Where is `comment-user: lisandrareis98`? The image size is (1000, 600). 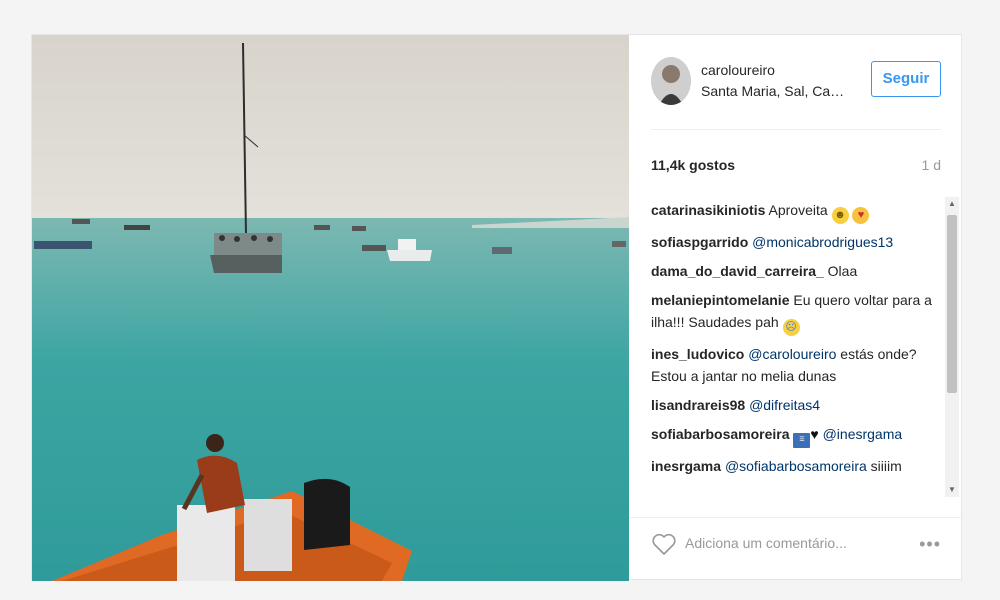
comment-user: lisandrareis98 is located at coordinates (698, 405).